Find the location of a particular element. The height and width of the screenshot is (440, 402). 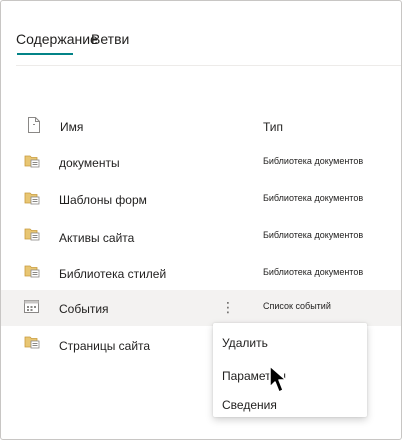

menu-item-delete: Удалить is located at coordinates (245, 343).